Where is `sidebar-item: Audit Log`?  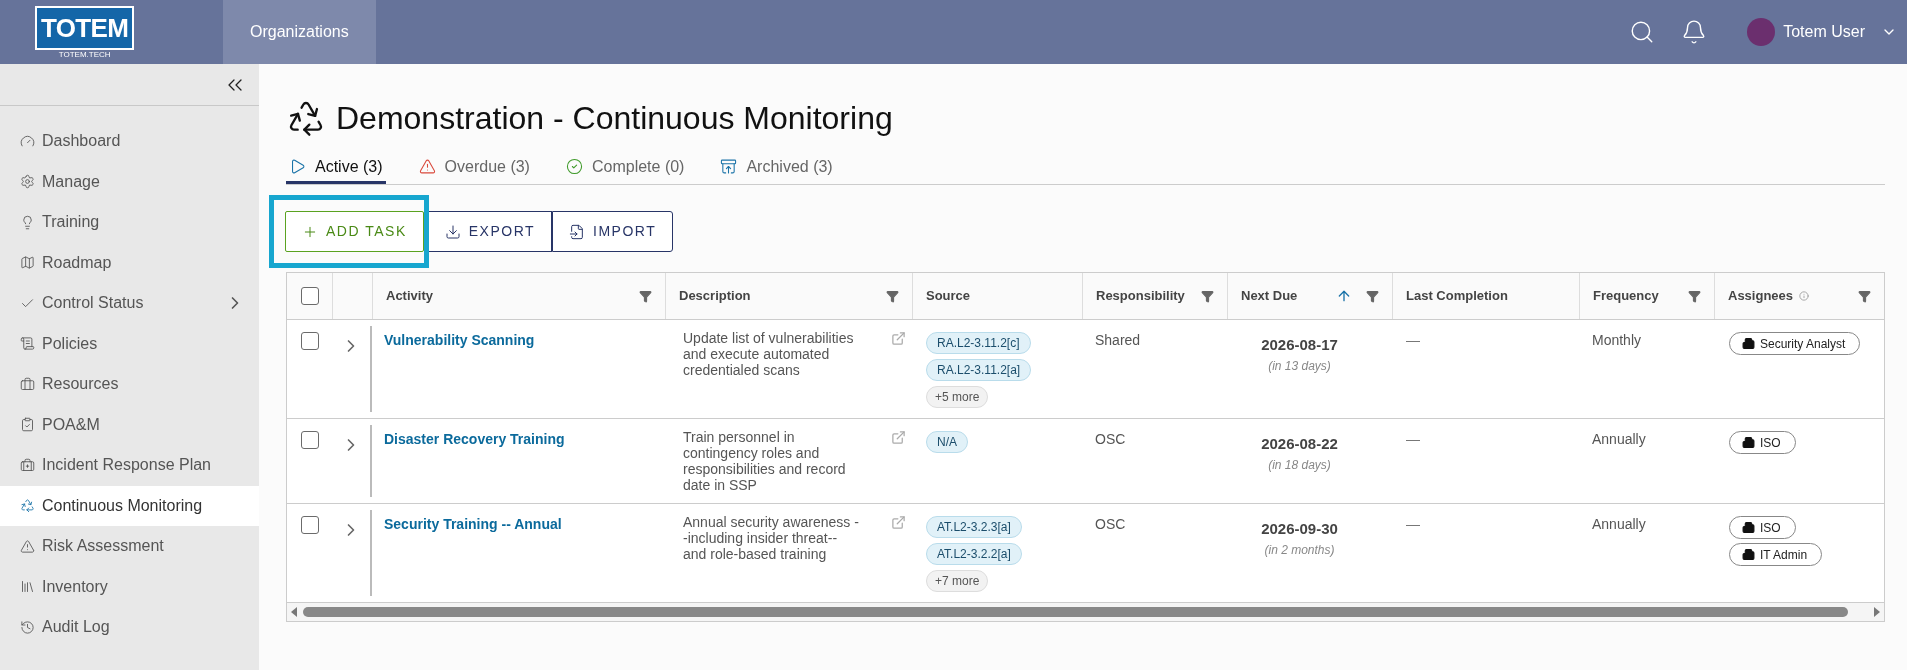 sidebar-item: Audit Log is located at coordinates (129, 627).